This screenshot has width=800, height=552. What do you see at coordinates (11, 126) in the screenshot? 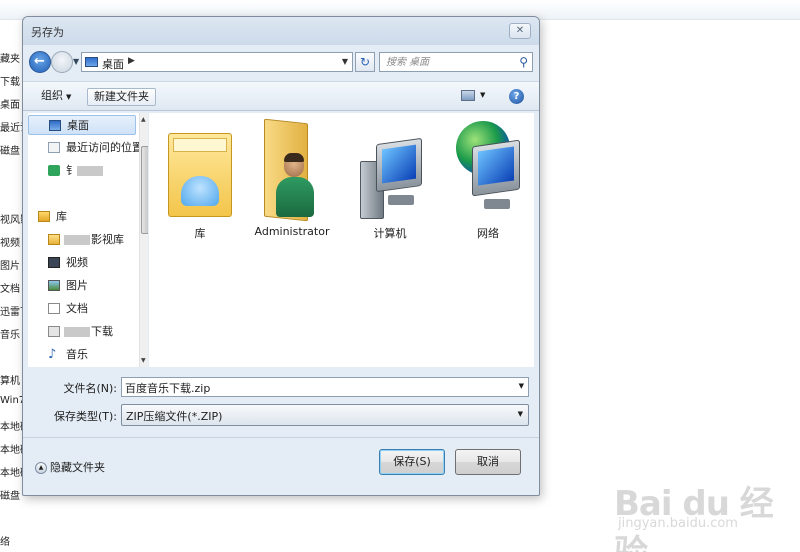
I see `bg-sidebar-item: 最近访` at bounding box center [11, 126].